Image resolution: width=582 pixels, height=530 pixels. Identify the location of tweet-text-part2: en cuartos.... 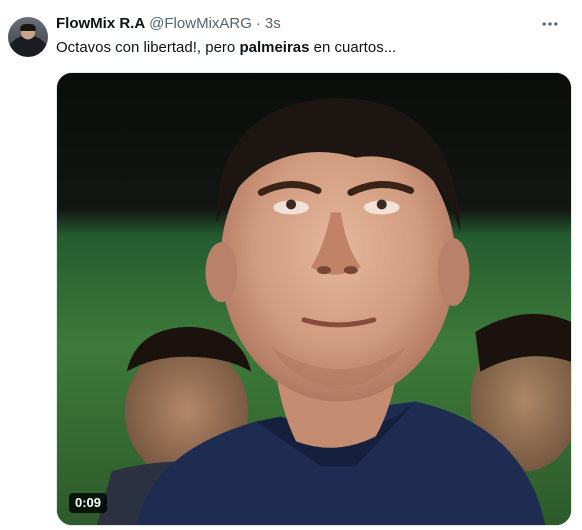
(353, 47).